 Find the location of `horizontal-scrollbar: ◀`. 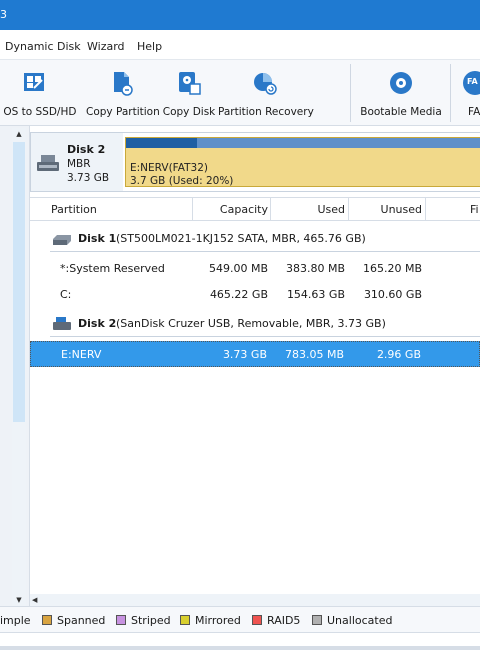

horizontal-scrollbar: ◀ is located at coordinates (255, 600).